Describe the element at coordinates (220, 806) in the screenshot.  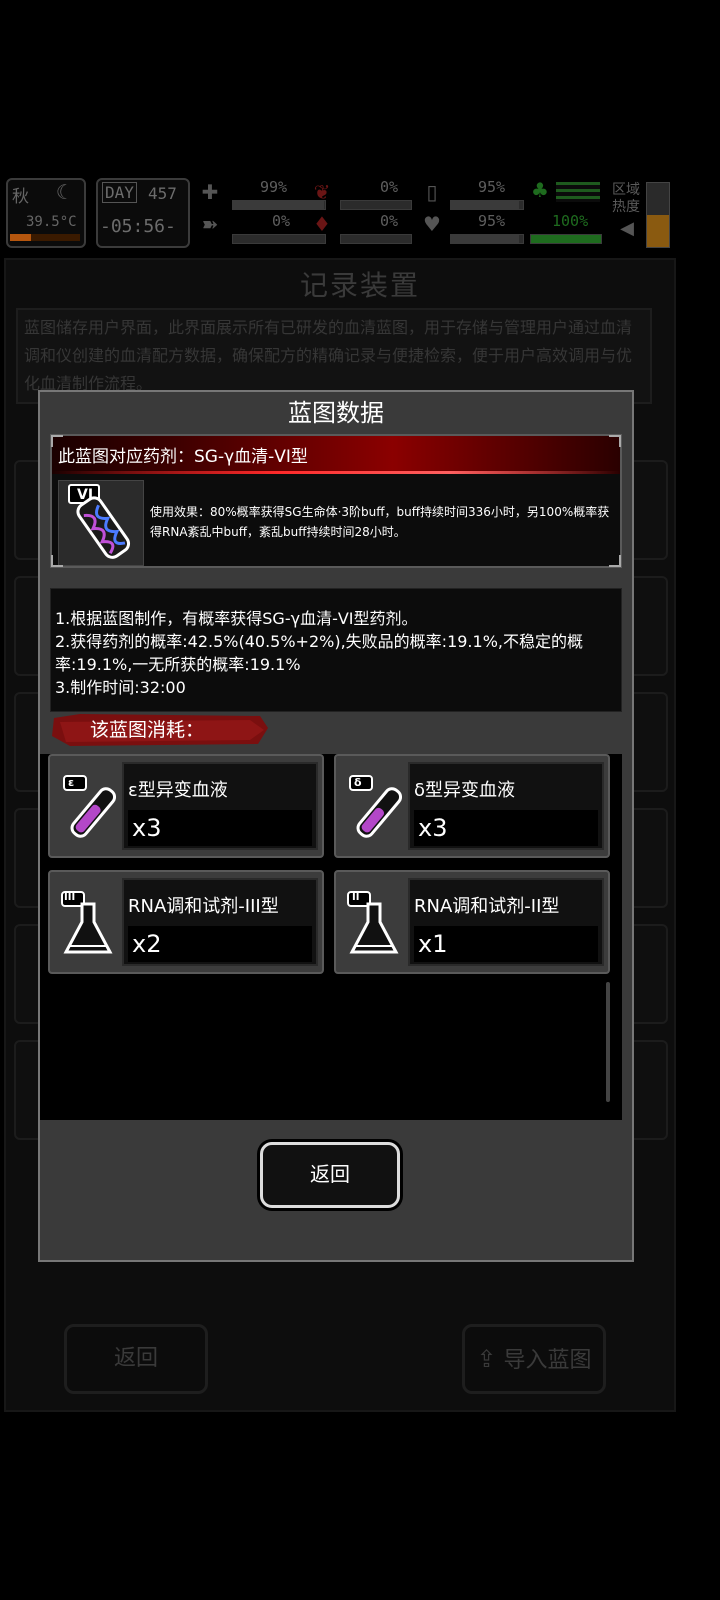
I see `cost-namebox: ε型异变血液 x3` at that location.